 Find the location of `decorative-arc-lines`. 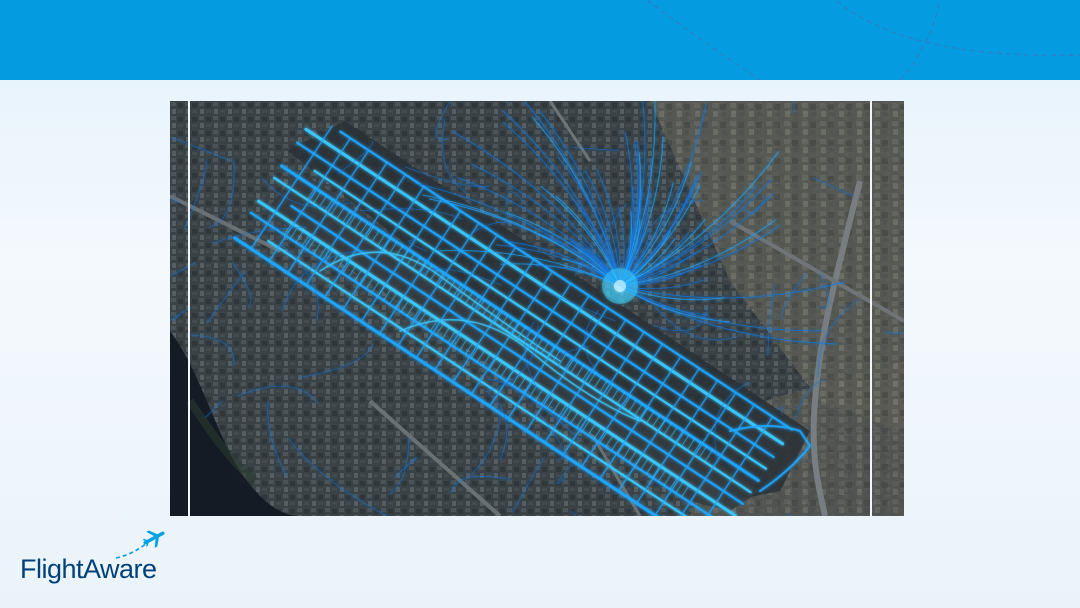

decorative-arc-lines is located at coordinates (862, 40).